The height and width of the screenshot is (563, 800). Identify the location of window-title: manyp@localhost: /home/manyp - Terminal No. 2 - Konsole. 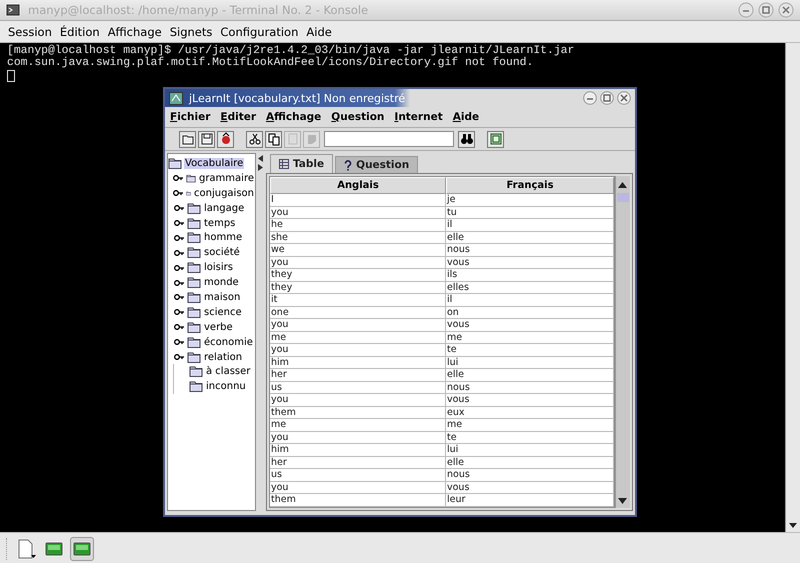
(199, 10).